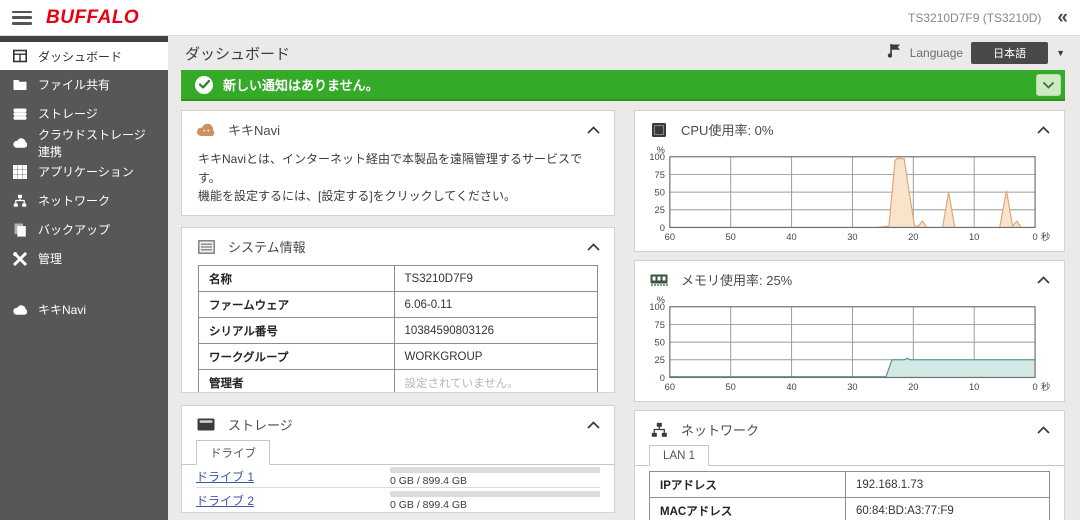 The width and height of the screenshot is (1080, 520). Describe the element at coordinates (84, 113) in the screenshot. I see `sidebar-item-storage: ストレージ` at that location.